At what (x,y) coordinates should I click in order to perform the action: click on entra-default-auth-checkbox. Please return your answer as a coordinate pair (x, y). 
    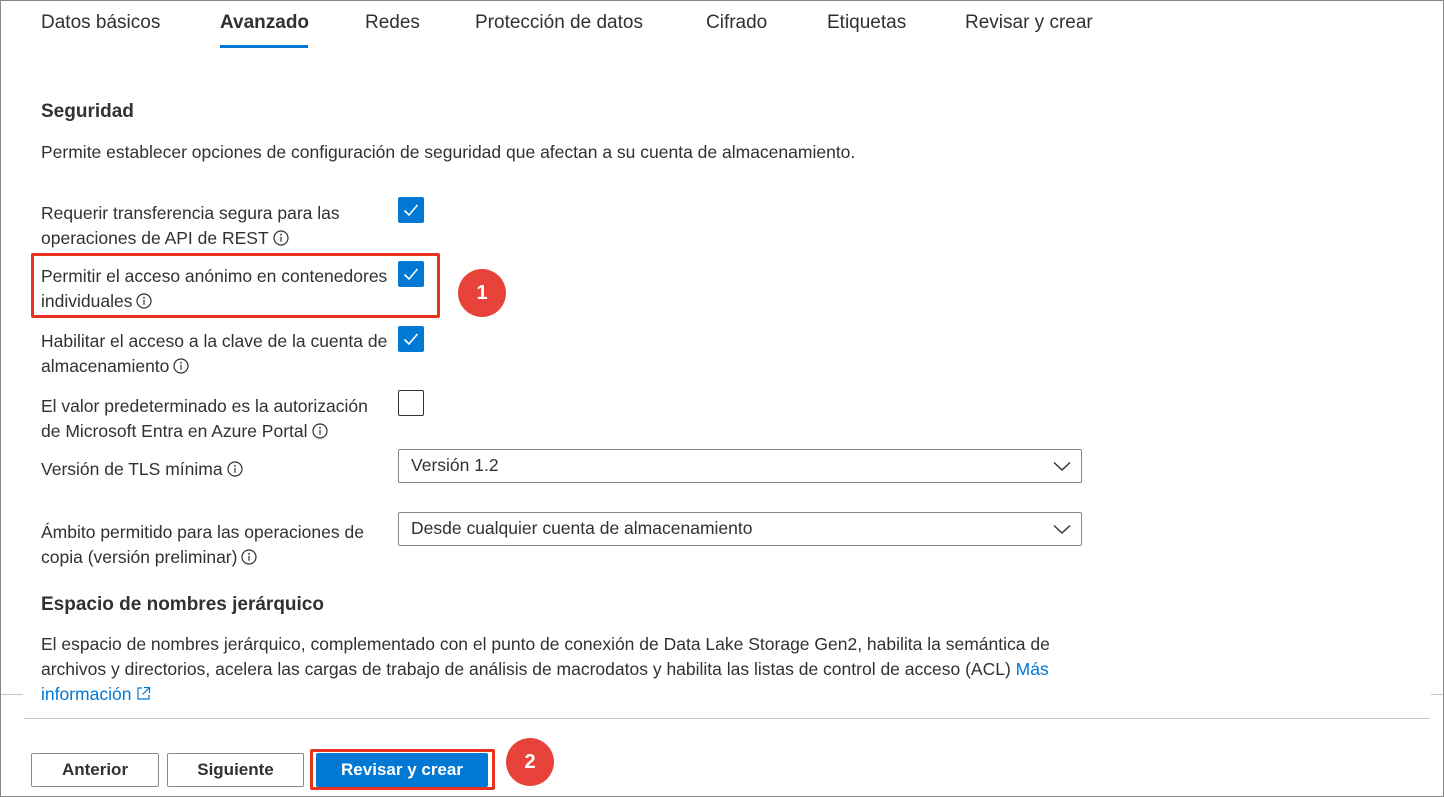
    Looking at the image, I should click on (411, 403).